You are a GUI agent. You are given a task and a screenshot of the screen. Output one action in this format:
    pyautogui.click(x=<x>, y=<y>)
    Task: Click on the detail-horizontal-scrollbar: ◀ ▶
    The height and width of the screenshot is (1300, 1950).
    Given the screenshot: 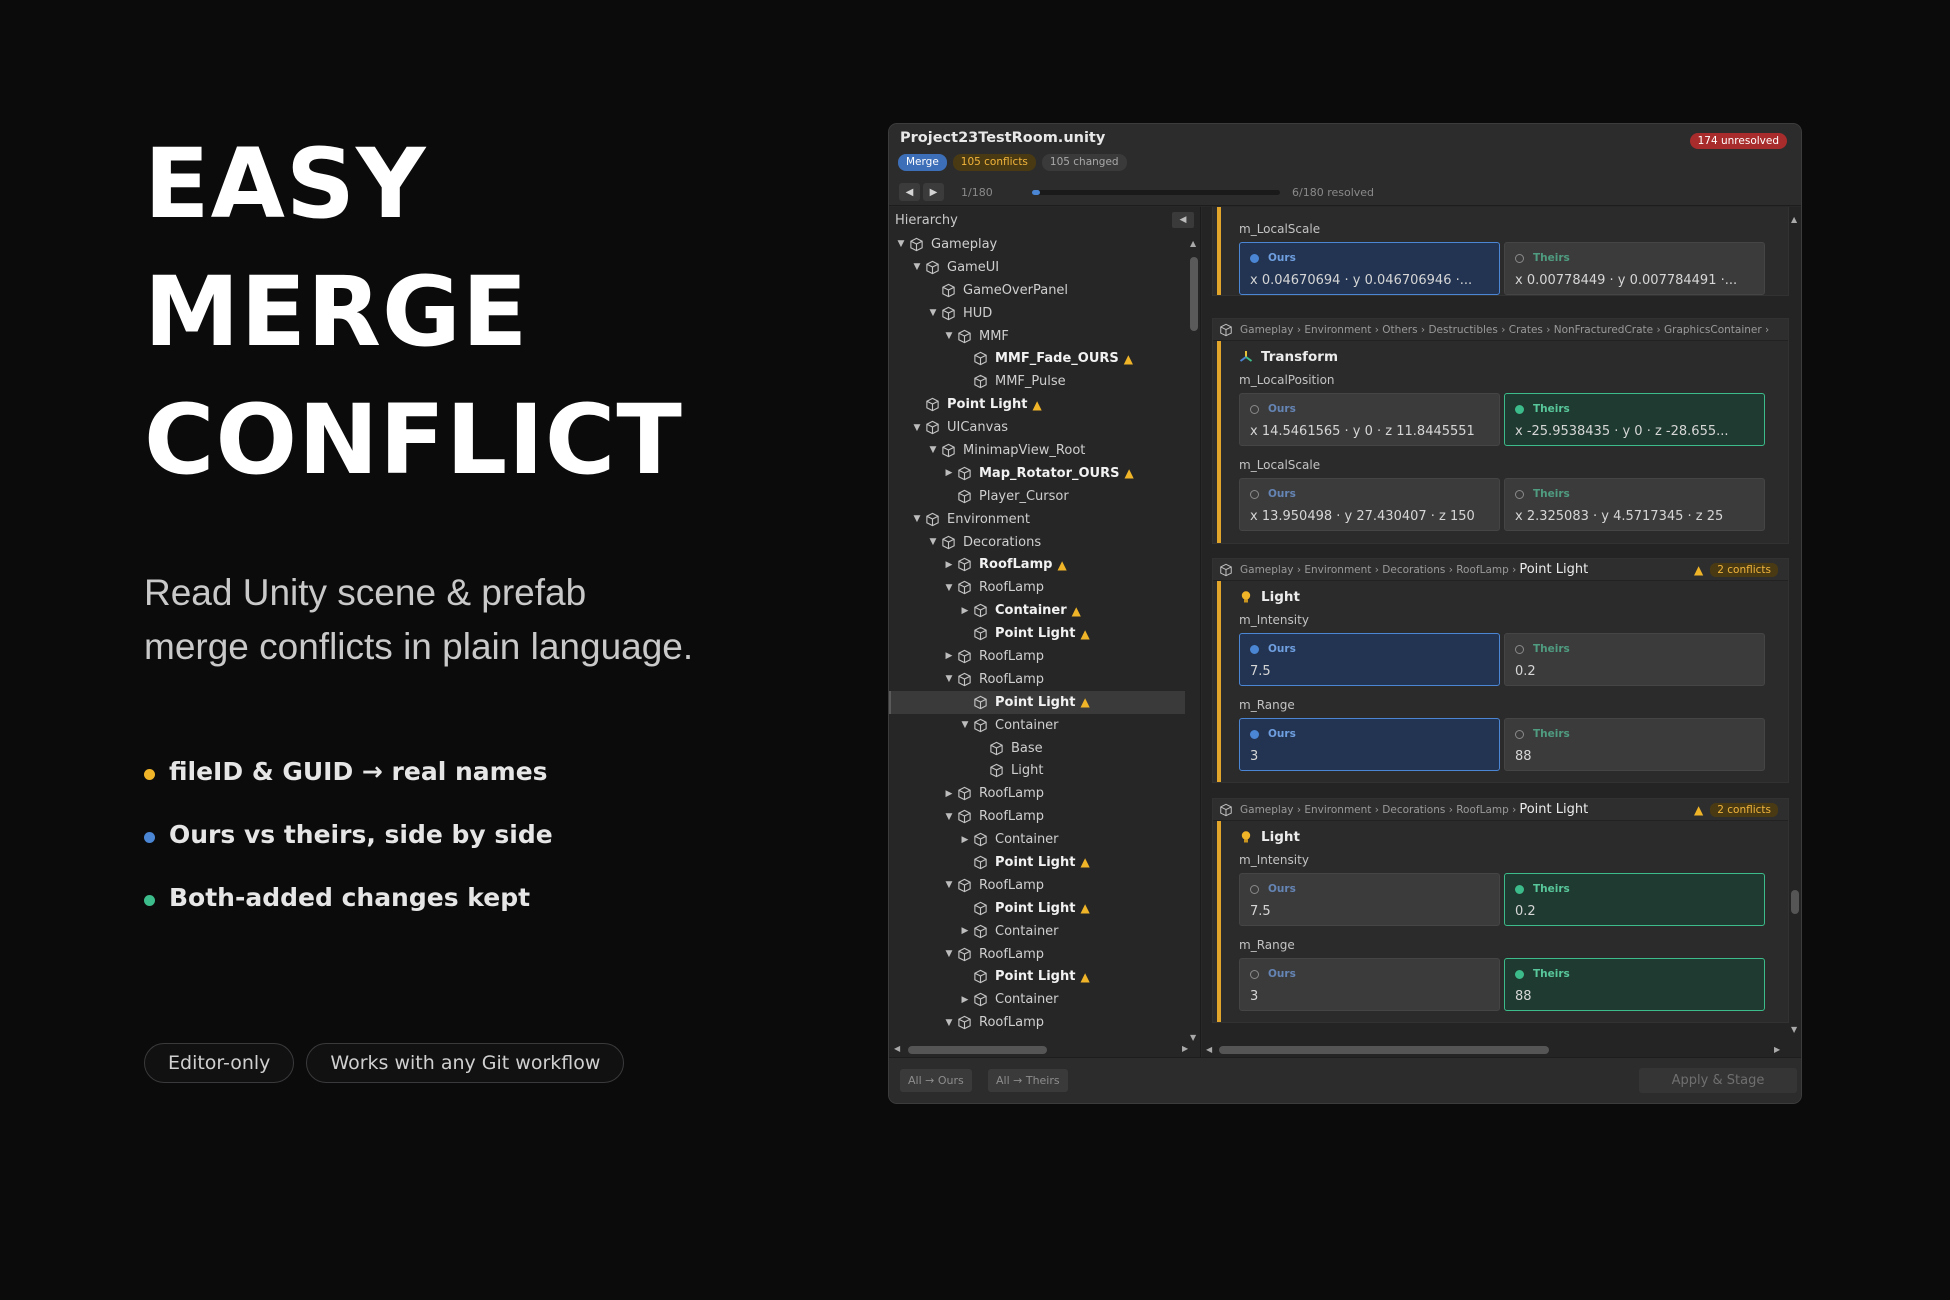 What is the action you would take?
    pyautogui.click(x=1501, y=1050)
    